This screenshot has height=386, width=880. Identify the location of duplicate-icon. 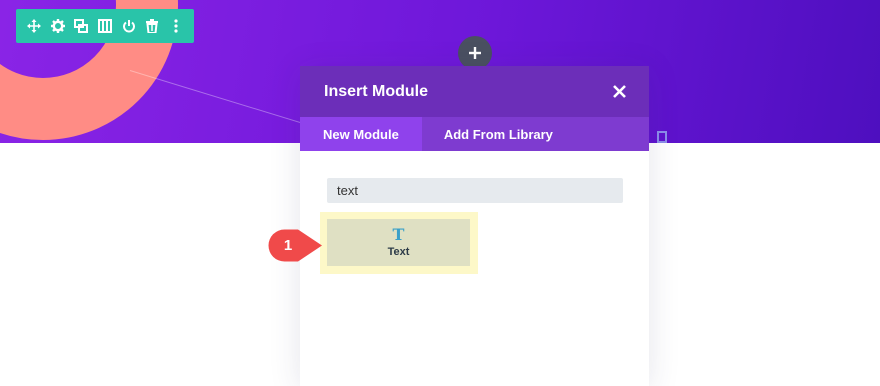
(81, 26).